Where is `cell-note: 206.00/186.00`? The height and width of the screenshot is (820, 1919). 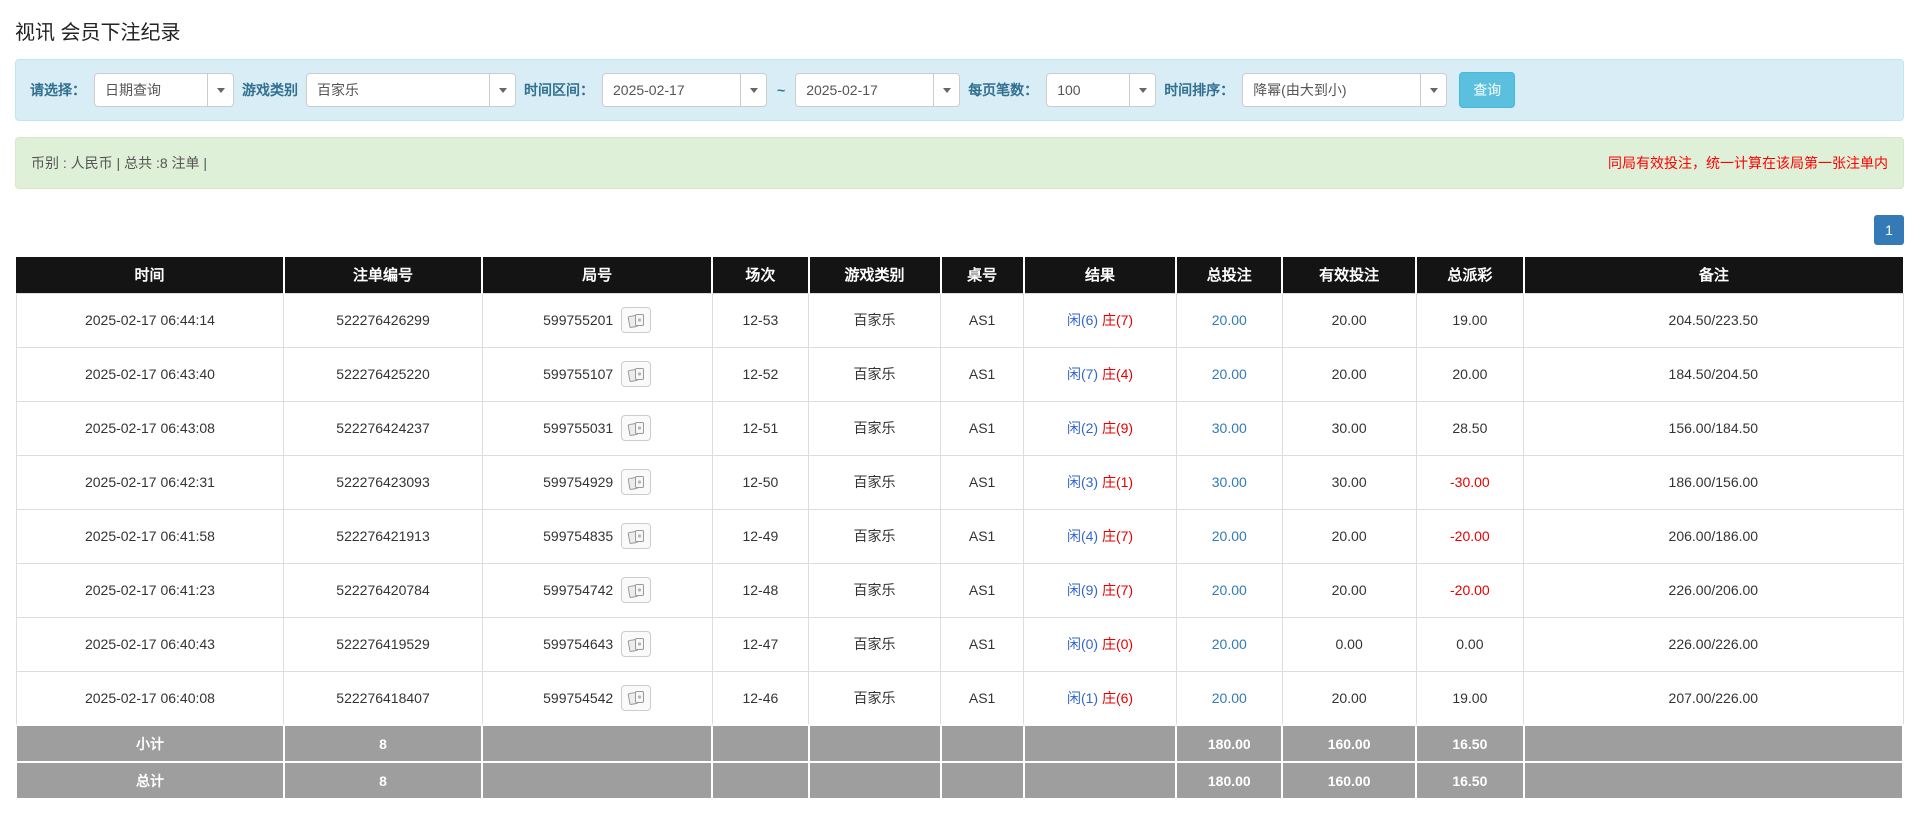 cell-note: 206.00/186.00 is located at coordinates (1713, 536).